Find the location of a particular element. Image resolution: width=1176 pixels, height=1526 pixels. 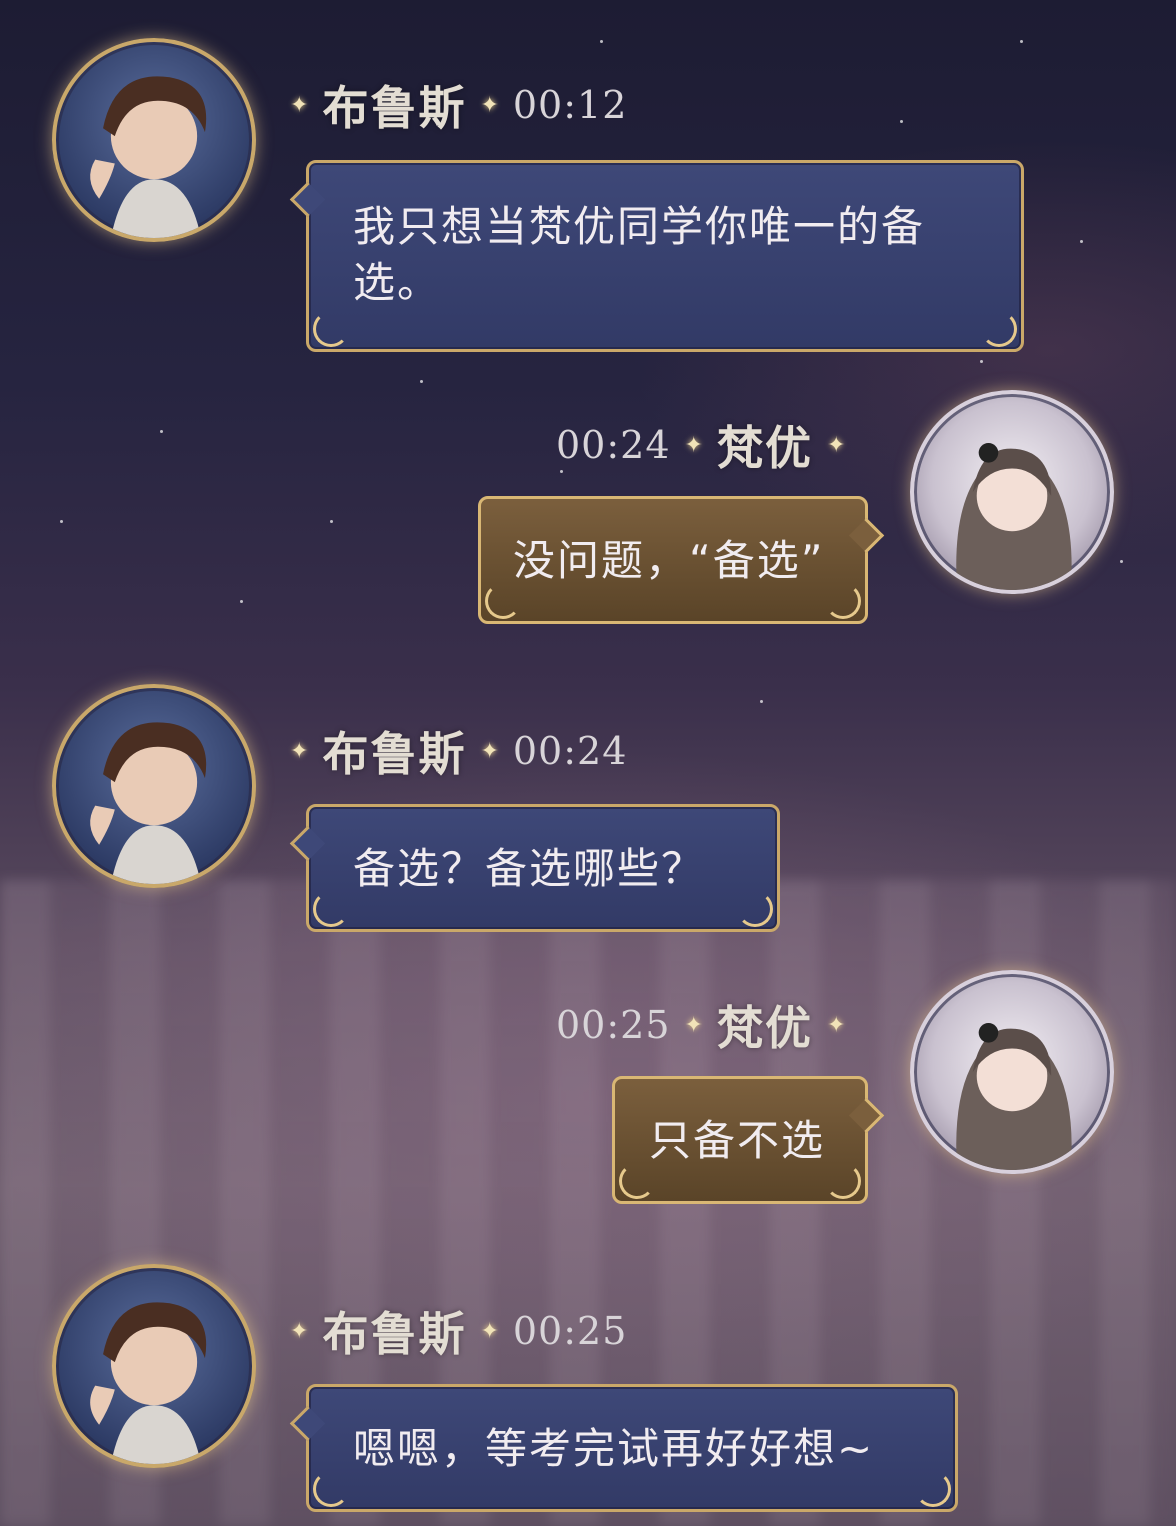

message-bubble: 只备不选 is located at coordinates (748, 1140).